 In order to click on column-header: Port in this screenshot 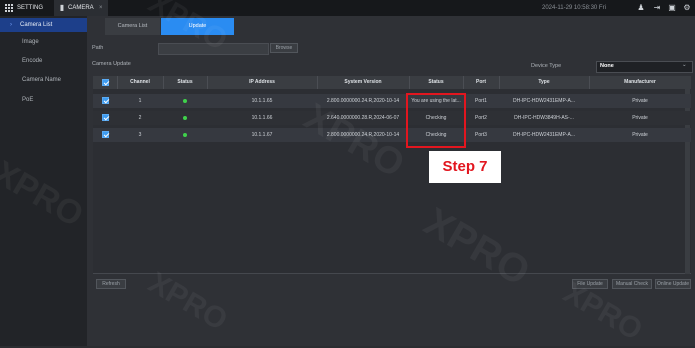, I will do `click(481, 82)`.